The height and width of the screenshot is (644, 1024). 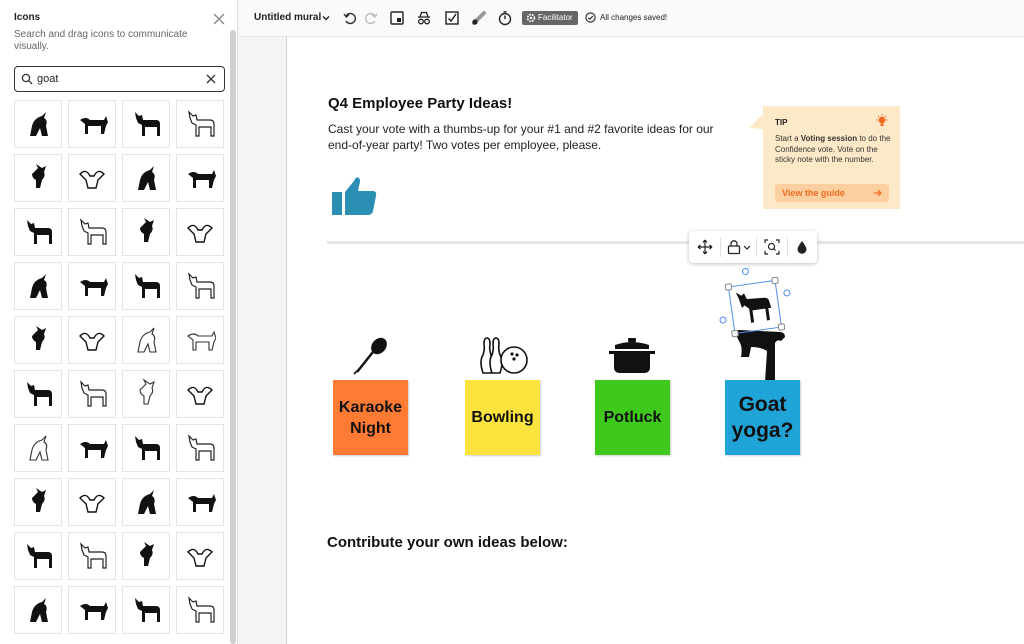 I want to click on color-drop-icon, so click(x=802, y=247).